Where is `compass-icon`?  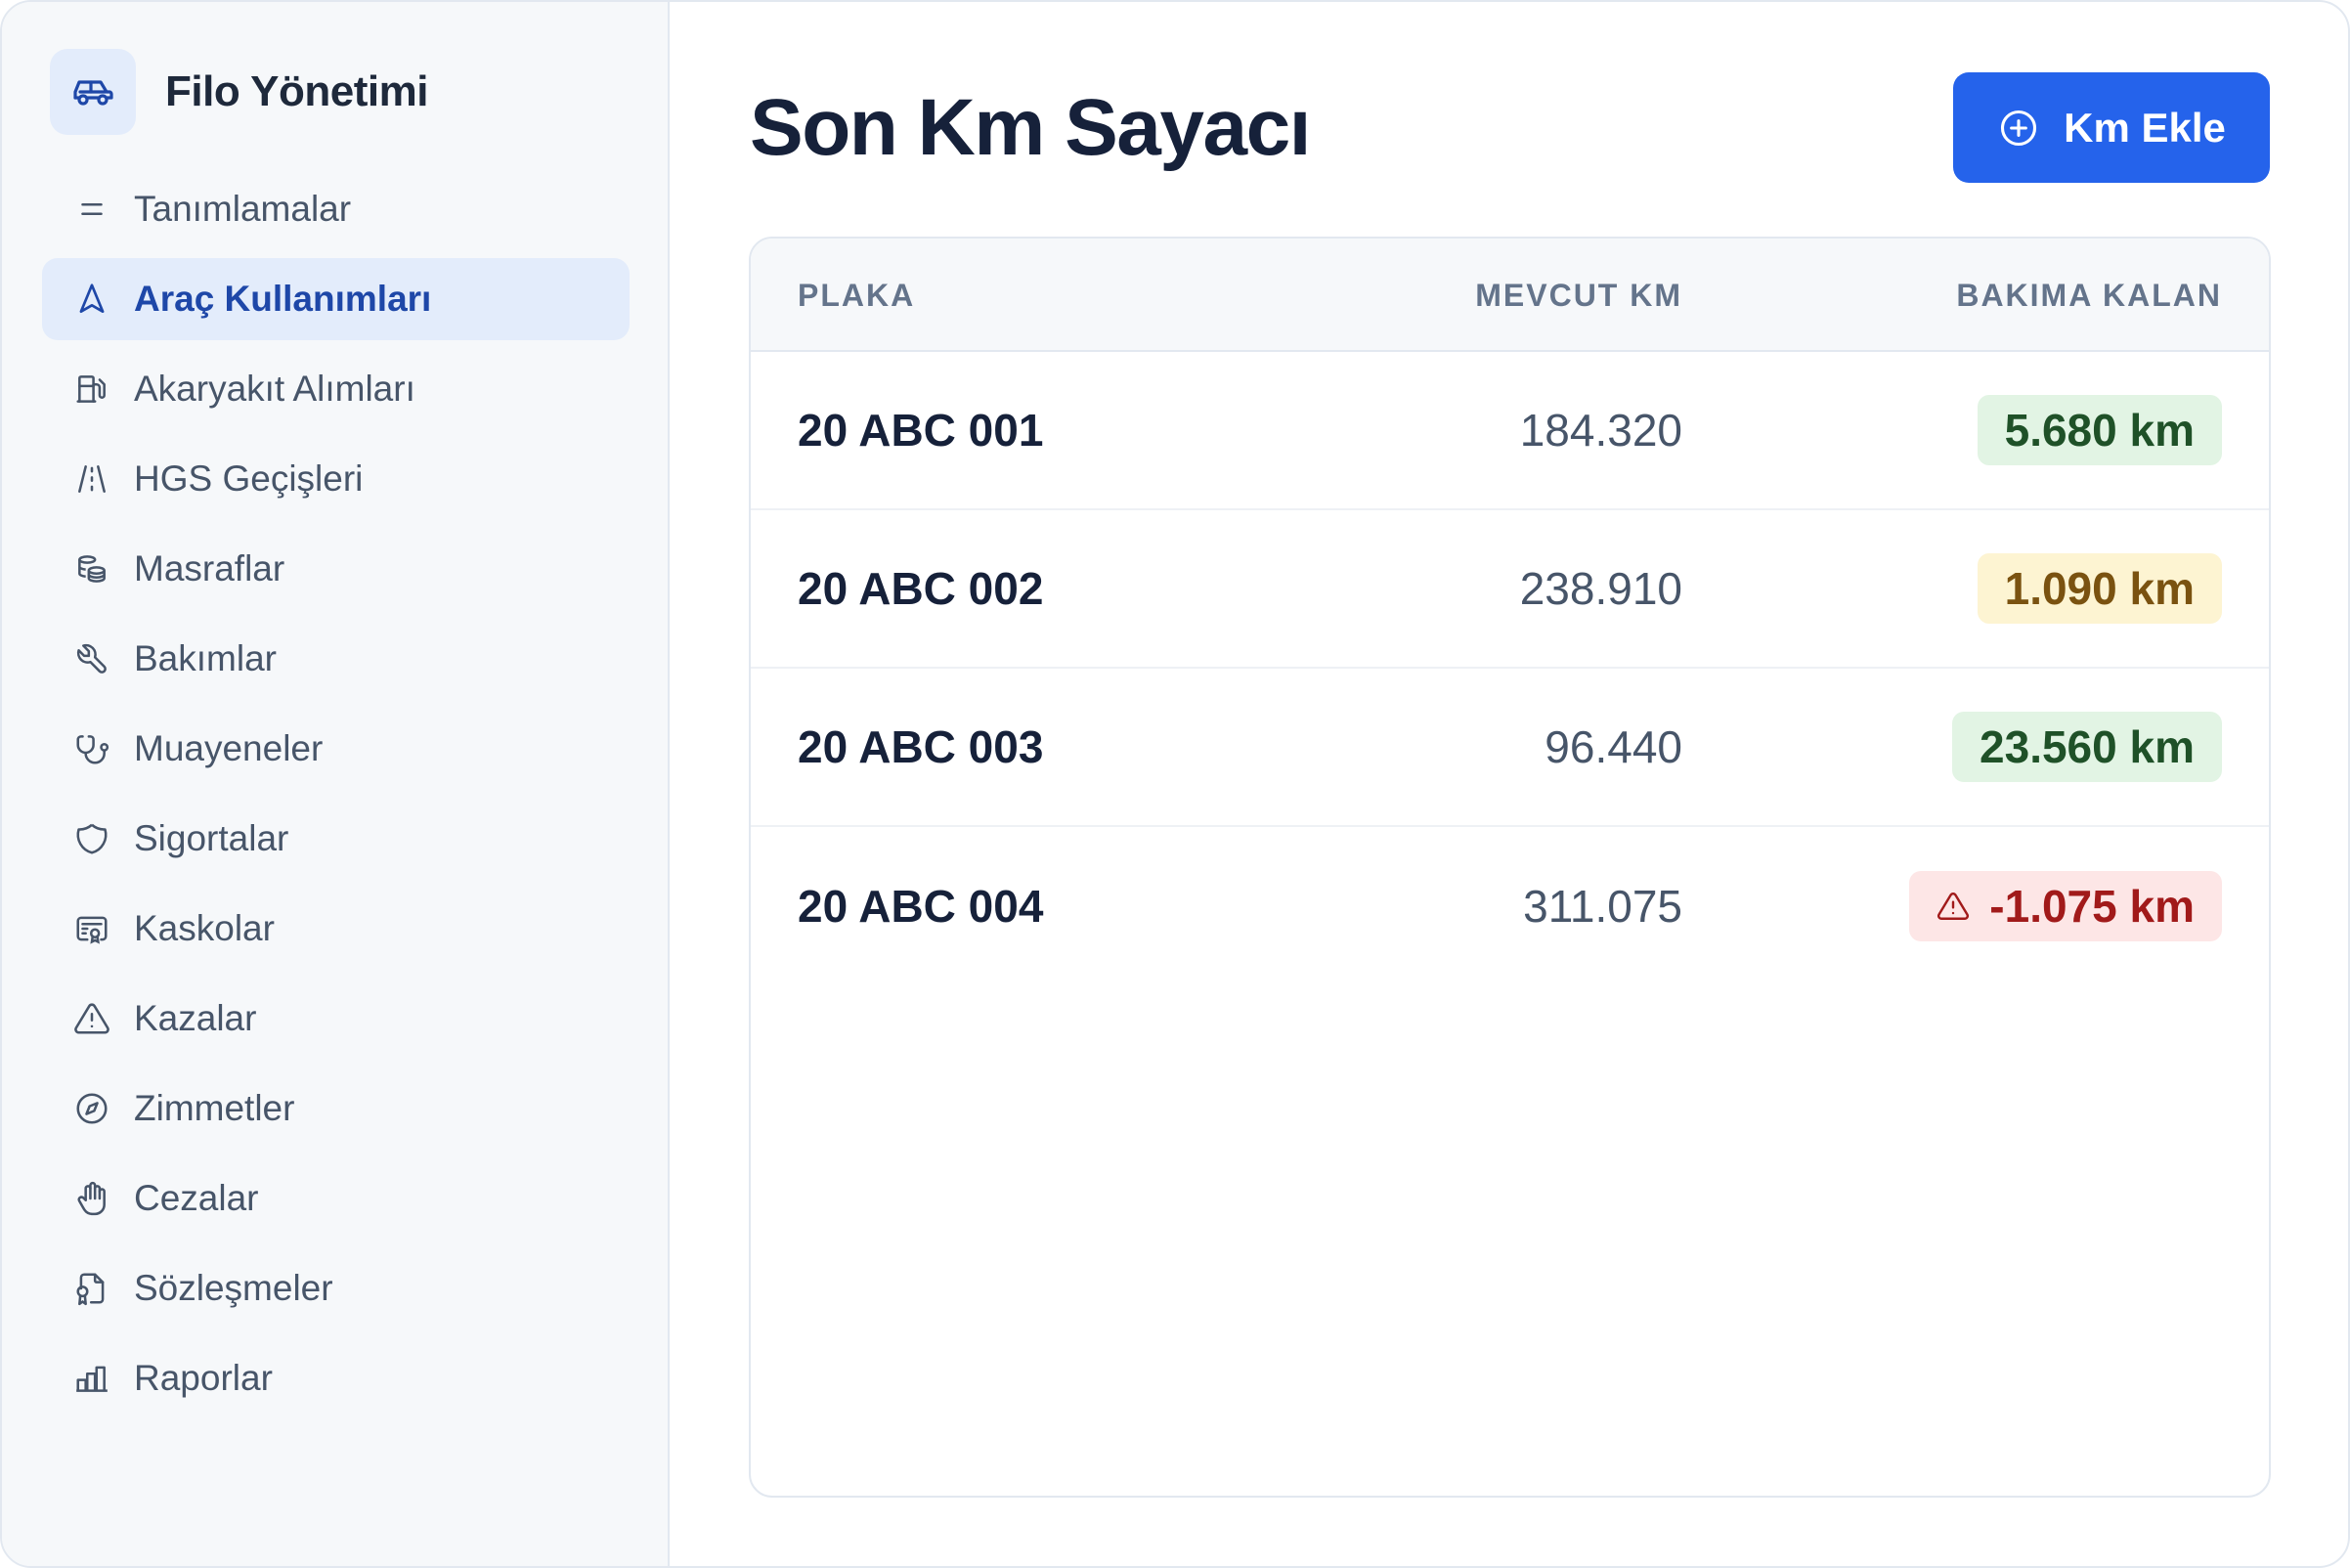
compass-icon is located at coordinates (91, 1108).